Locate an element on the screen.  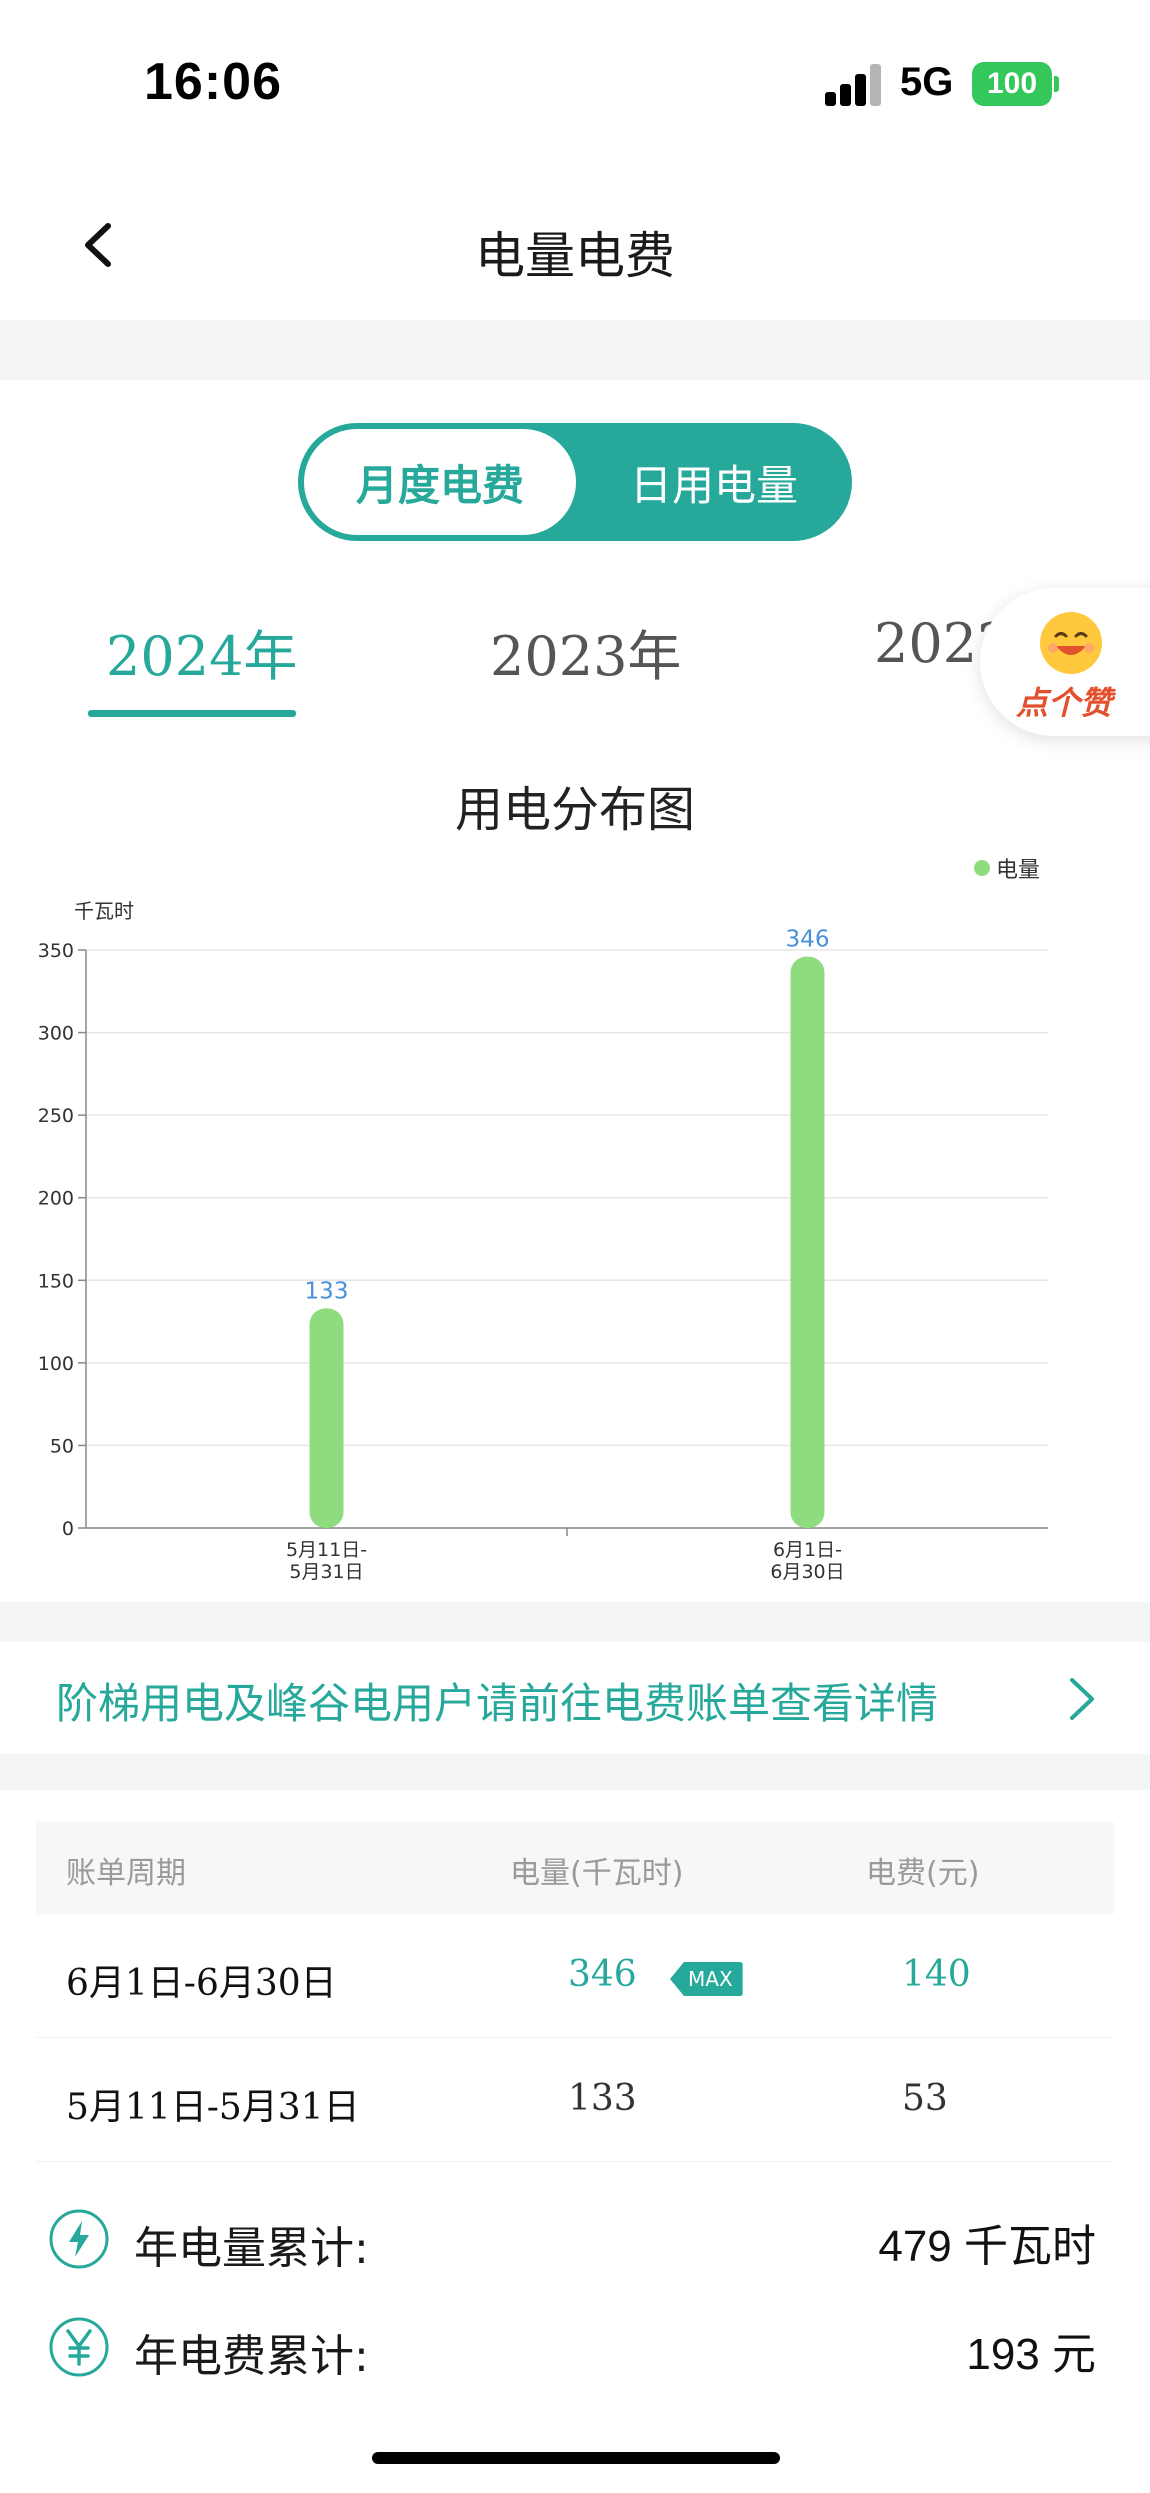
year-tab-indicator is located at coordinates (192, 713).